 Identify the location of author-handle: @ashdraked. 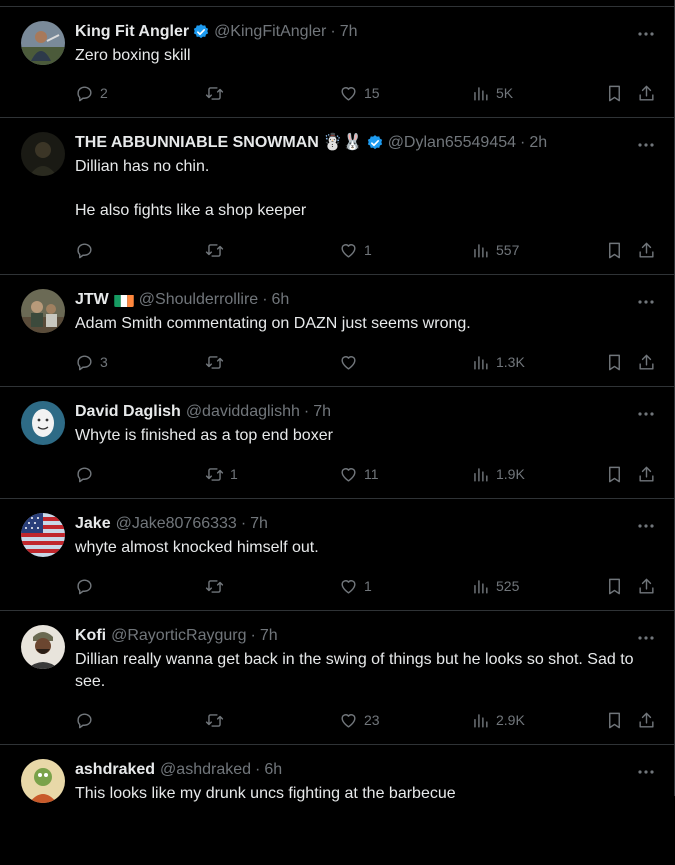
(205, 770).